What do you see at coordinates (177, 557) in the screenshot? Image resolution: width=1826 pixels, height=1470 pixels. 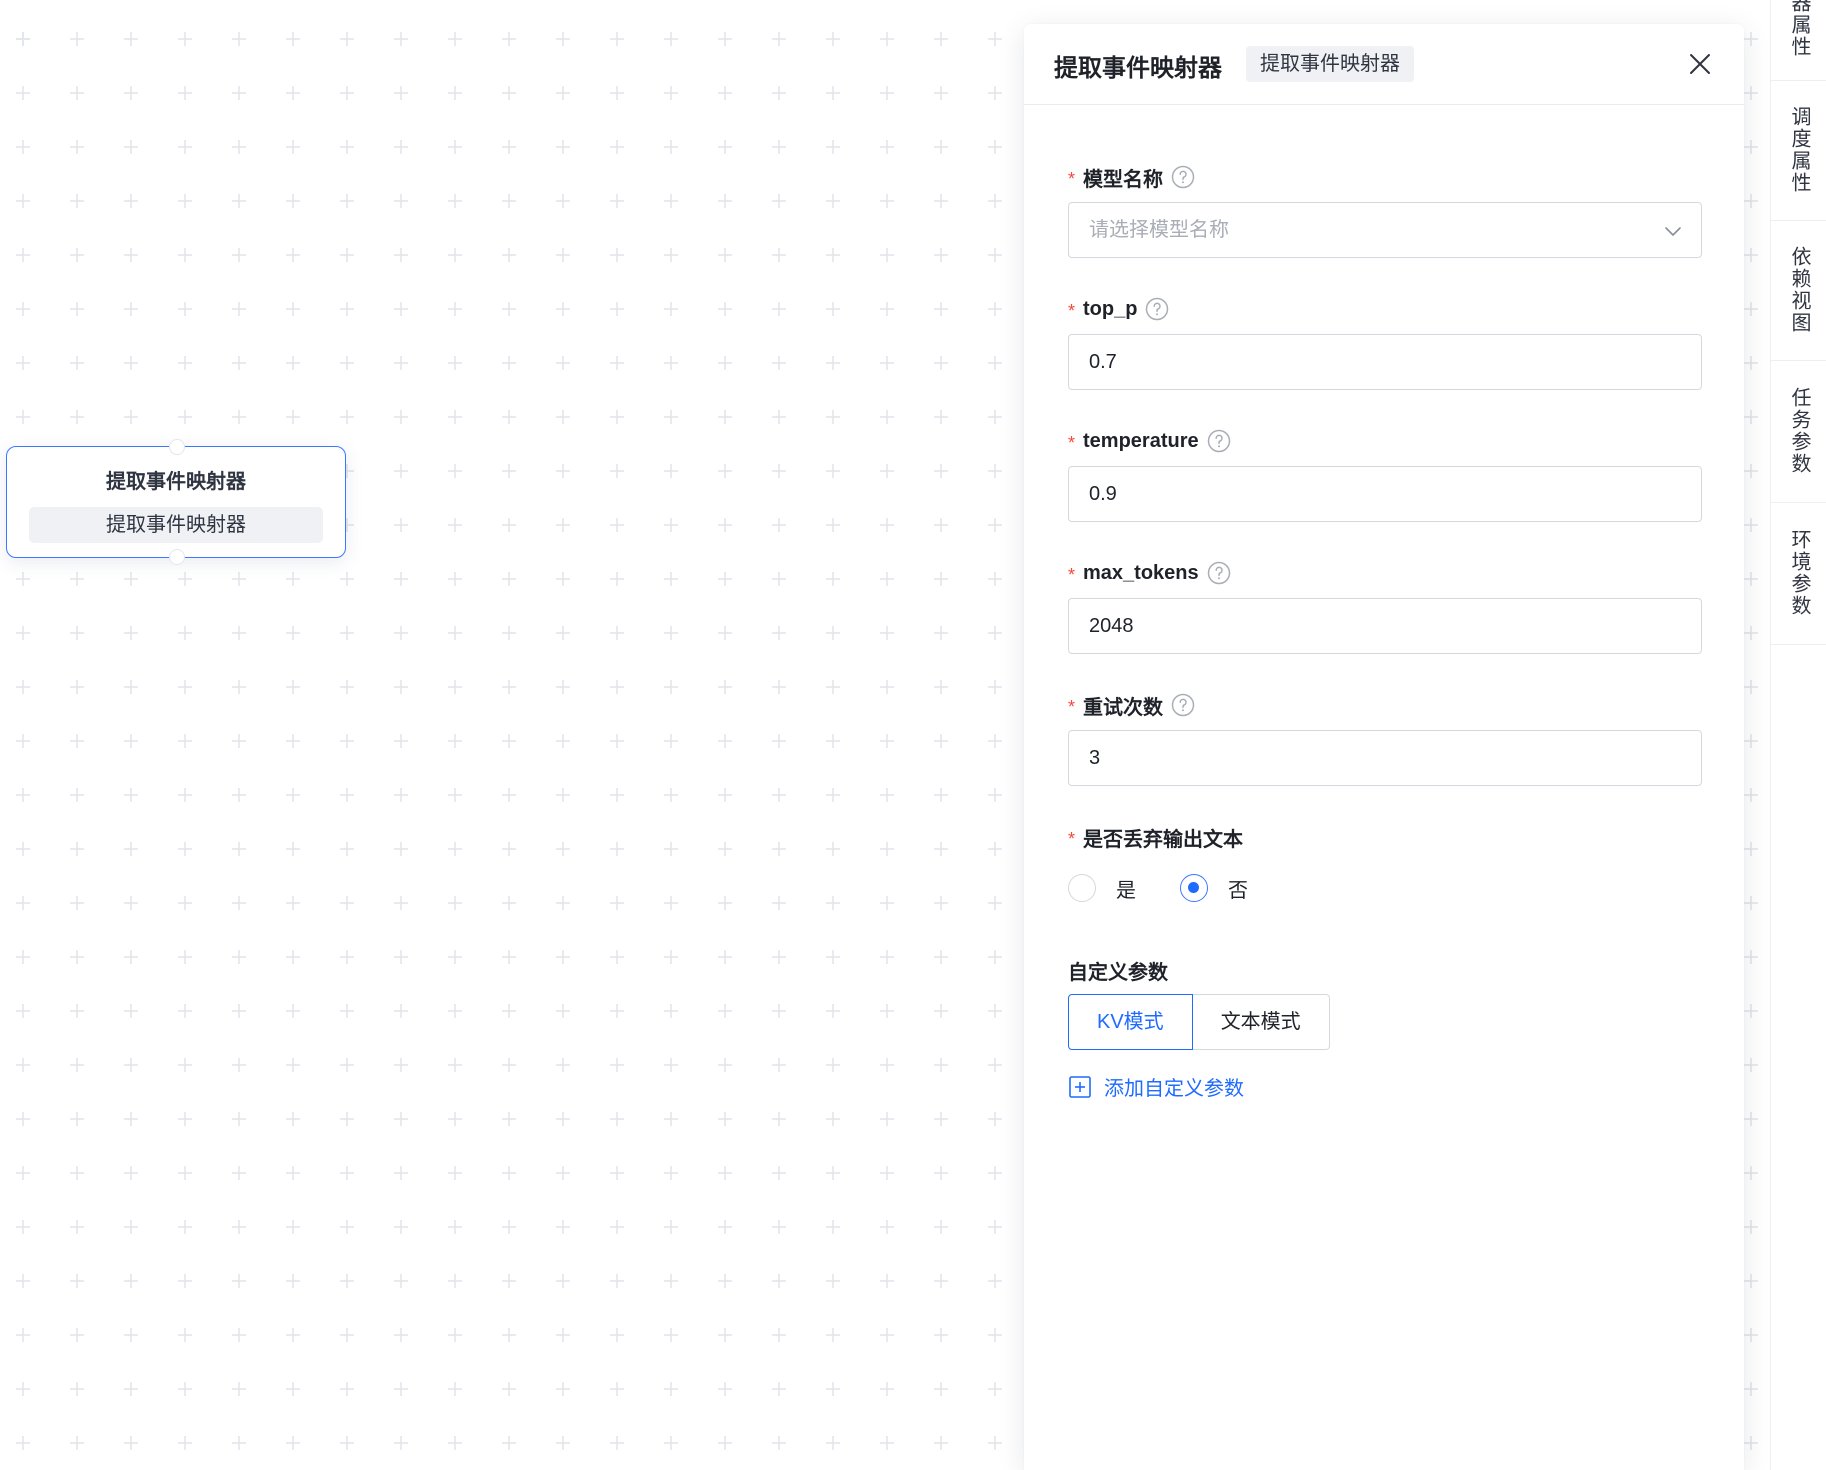 I see `node-output-port` at bounding box center [177, 557].